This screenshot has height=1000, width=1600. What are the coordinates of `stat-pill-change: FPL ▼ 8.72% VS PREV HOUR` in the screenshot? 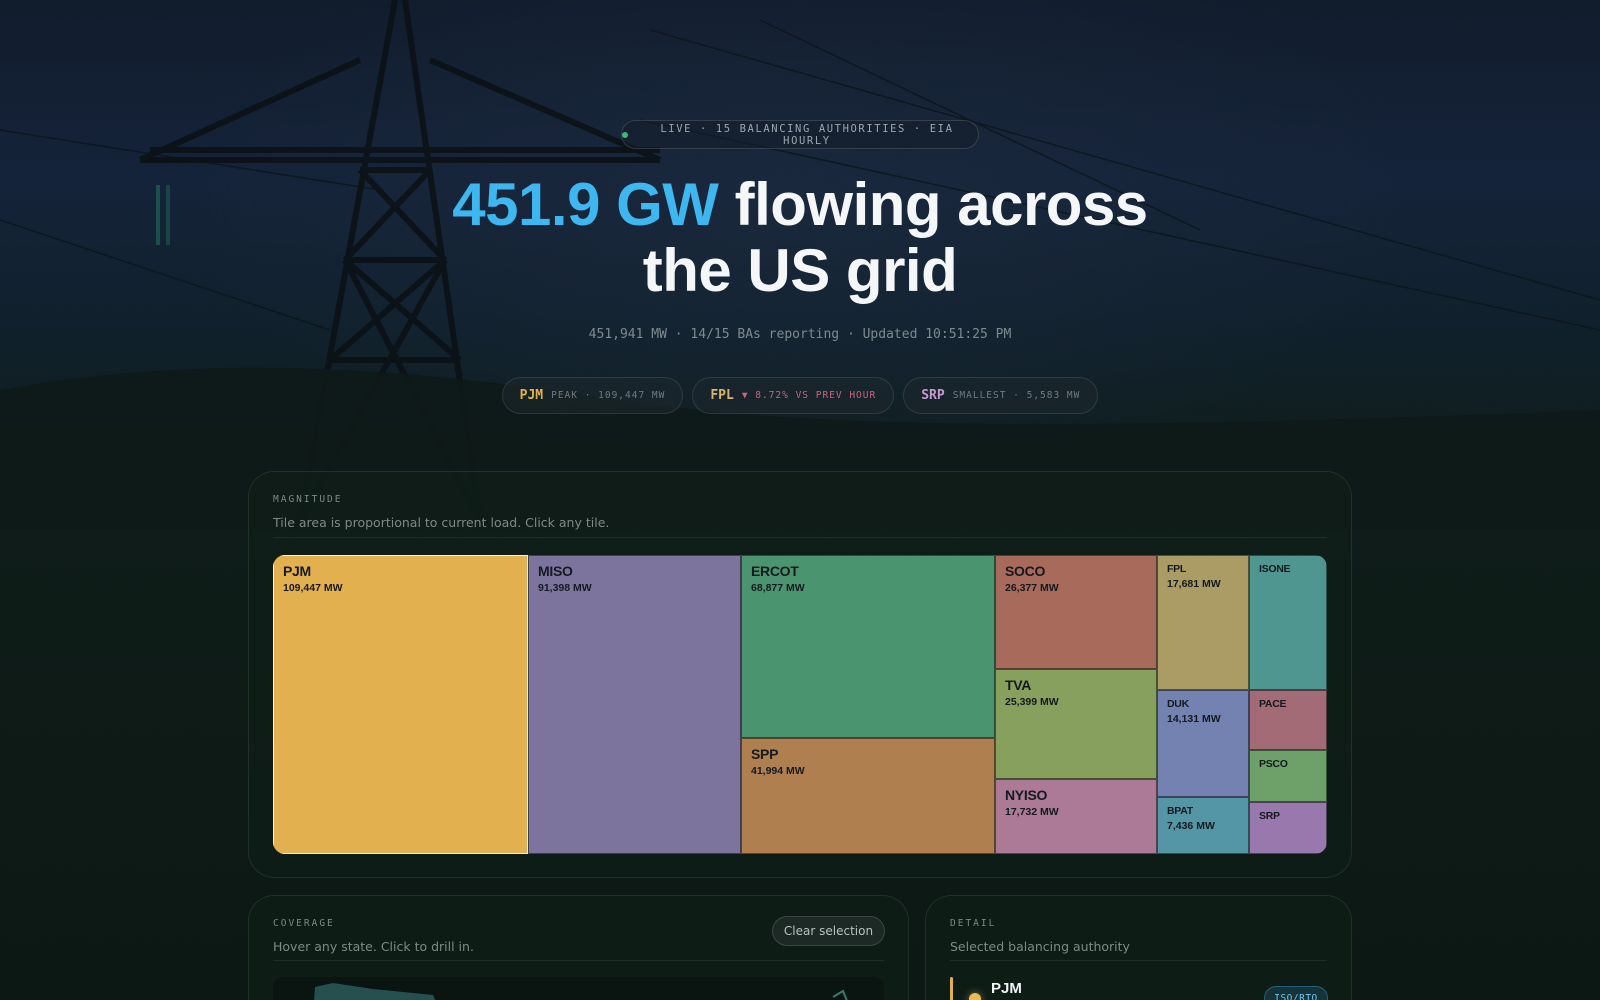 It's located at (793, 395).